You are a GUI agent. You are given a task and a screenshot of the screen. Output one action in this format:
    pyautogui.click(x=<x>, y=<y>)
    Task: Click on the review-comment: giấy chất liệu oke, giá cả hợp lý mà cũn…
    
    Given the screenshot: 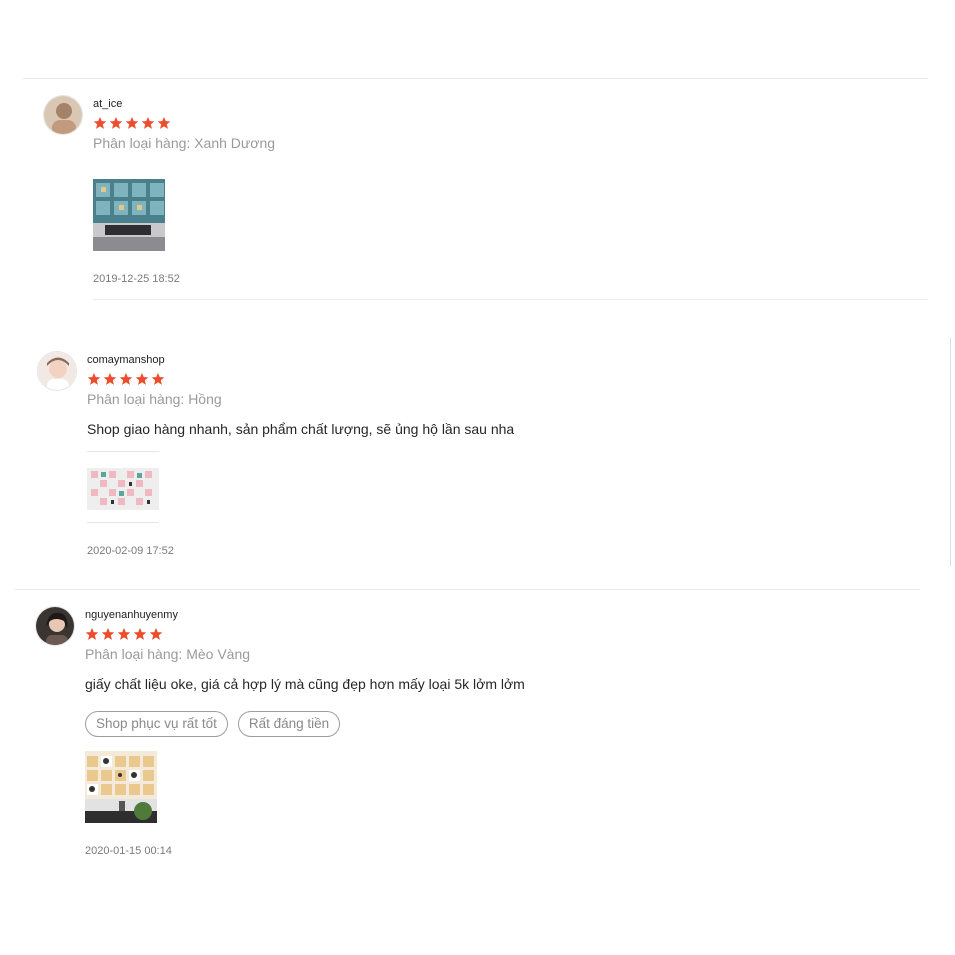 What is the action you would take?
    pyautogui.click(x=305, y=684)
    